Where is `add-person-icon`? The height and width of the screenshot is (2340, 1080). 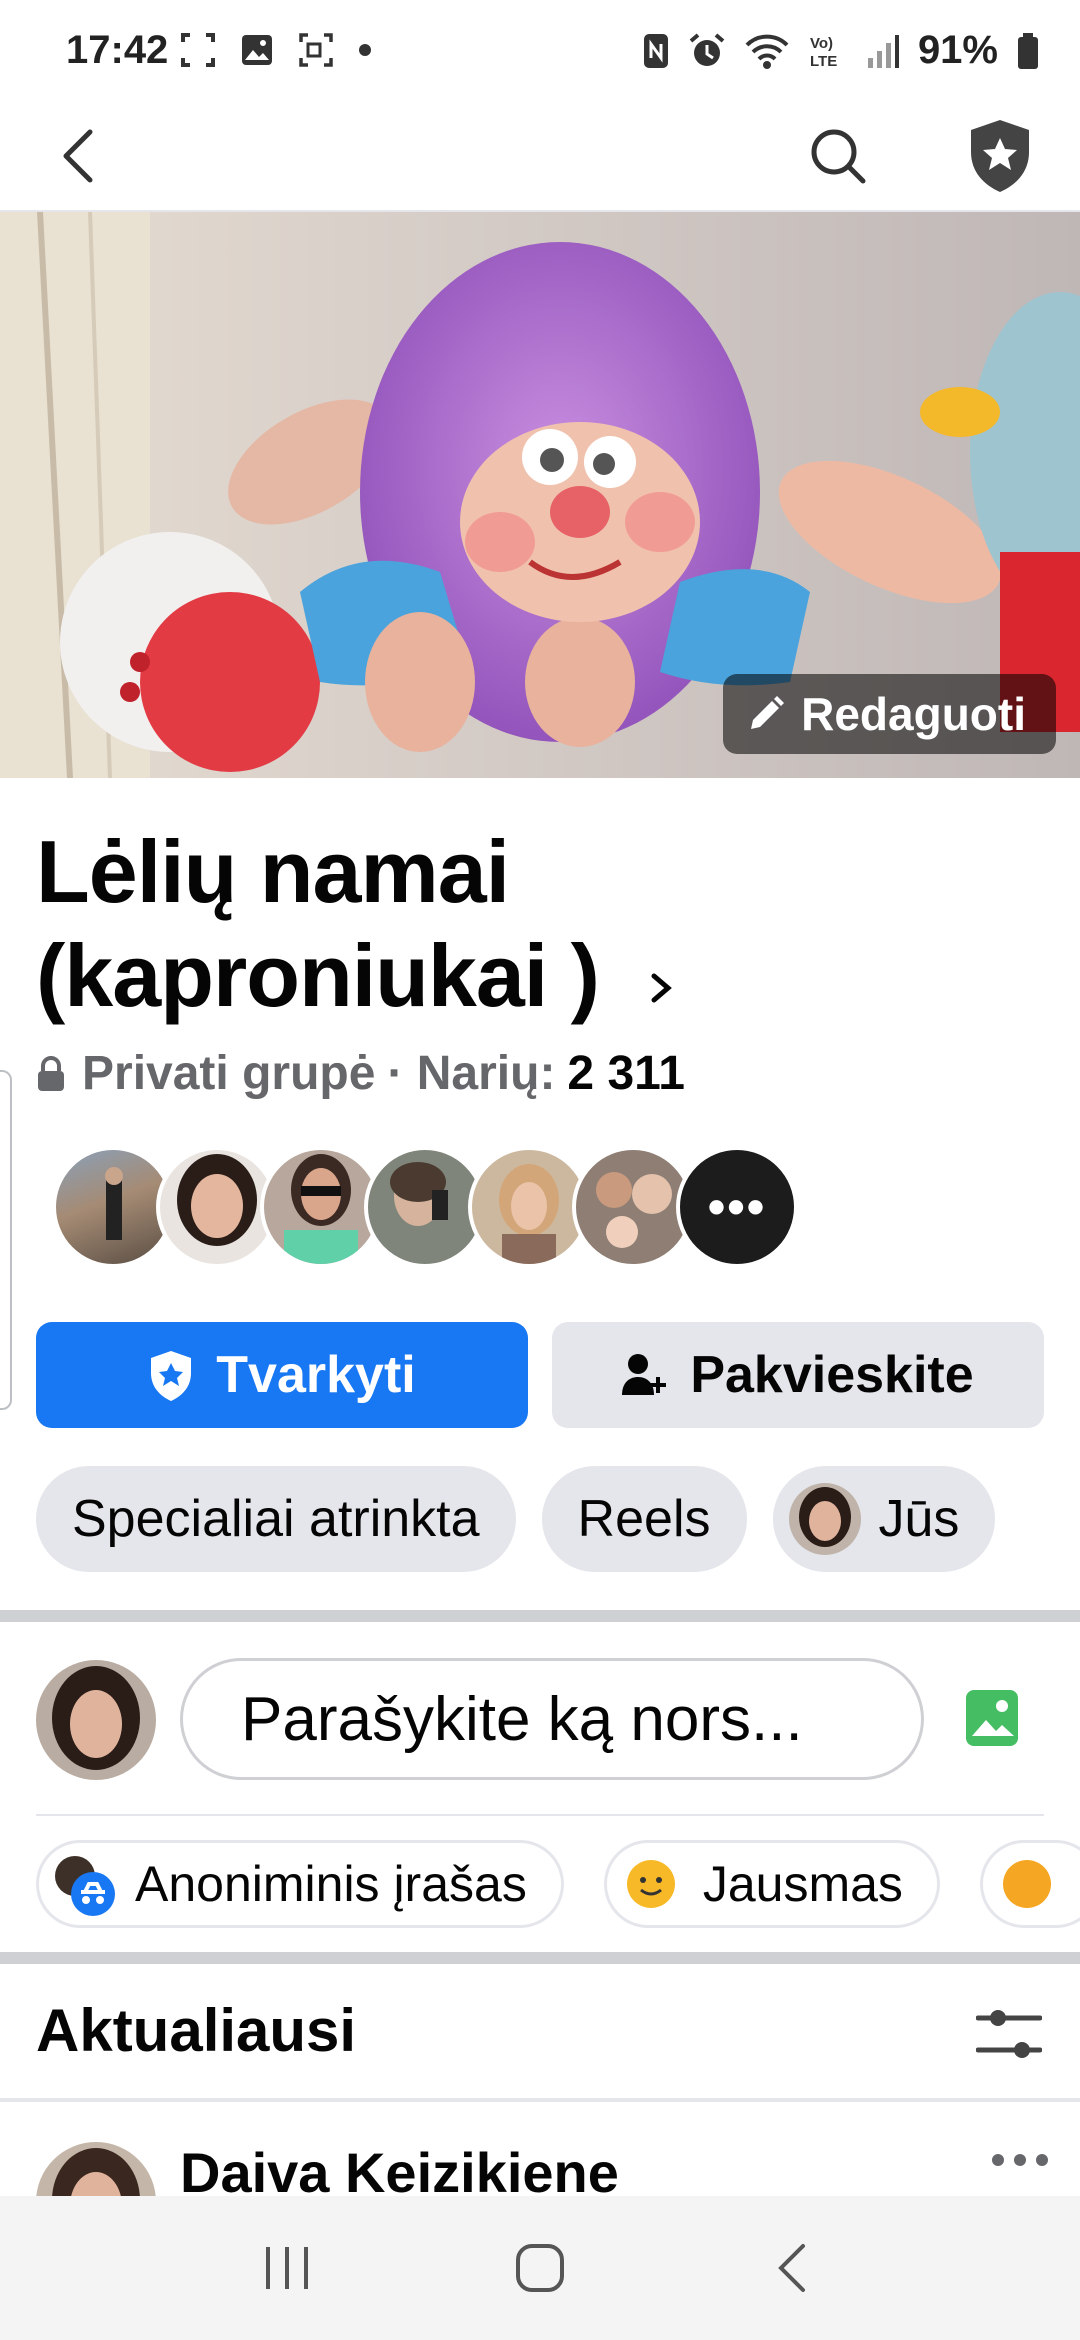 add-person-icon is located at coordinates (644, 1374).